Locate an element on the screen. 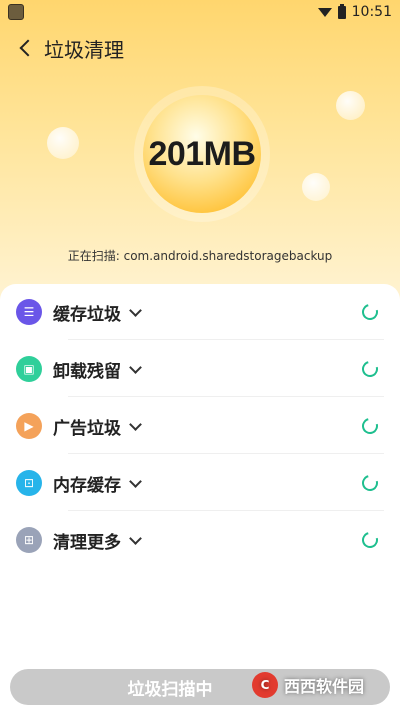  junk-size: 201MB is located at coordinates (202, 153).